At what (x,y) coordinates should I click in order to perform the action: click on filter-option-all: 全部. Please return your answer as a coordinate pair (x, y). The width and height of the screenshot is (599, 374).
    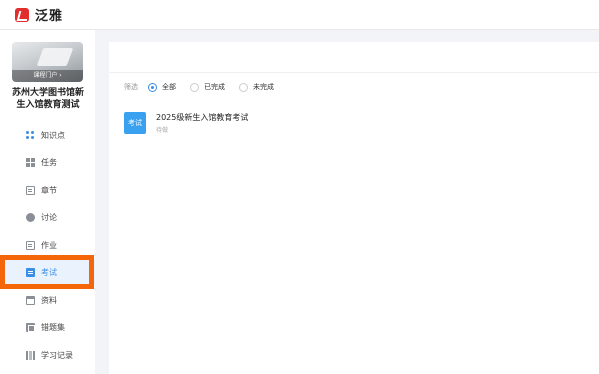
    Looking at the image, I should click on (162, 87).